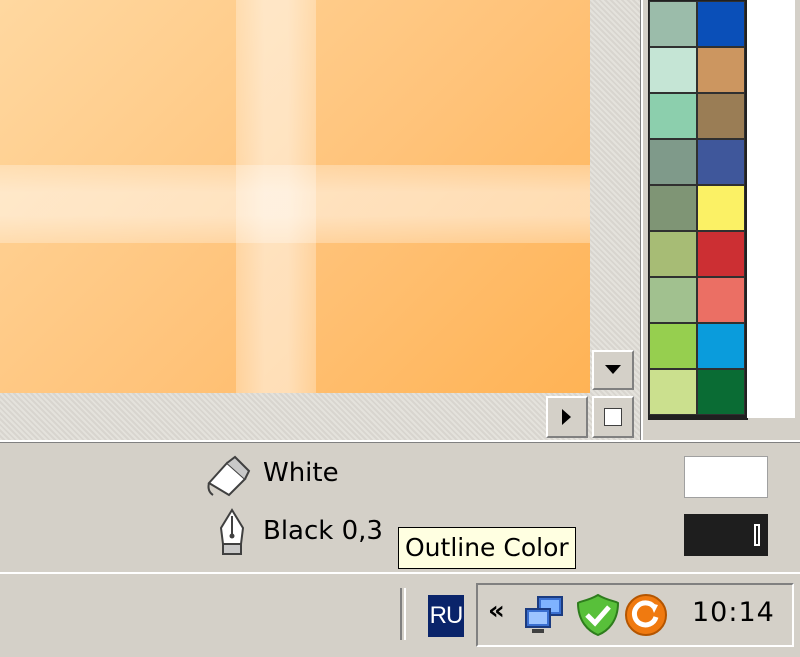 This screenshot has width=800, height=657. I want to click on show-hidden-icons-button: «, so click(496, 611).